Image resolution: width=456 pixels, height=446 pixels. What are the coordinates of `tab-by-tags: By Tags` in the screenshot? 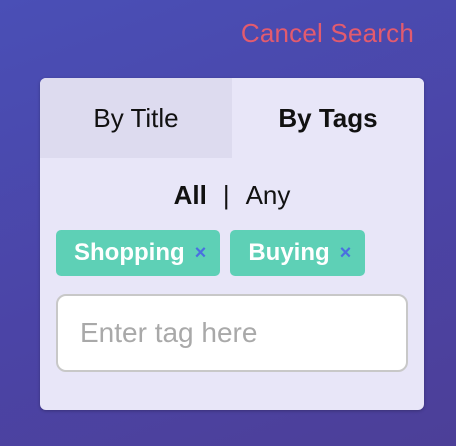 It's located at (328, 118).